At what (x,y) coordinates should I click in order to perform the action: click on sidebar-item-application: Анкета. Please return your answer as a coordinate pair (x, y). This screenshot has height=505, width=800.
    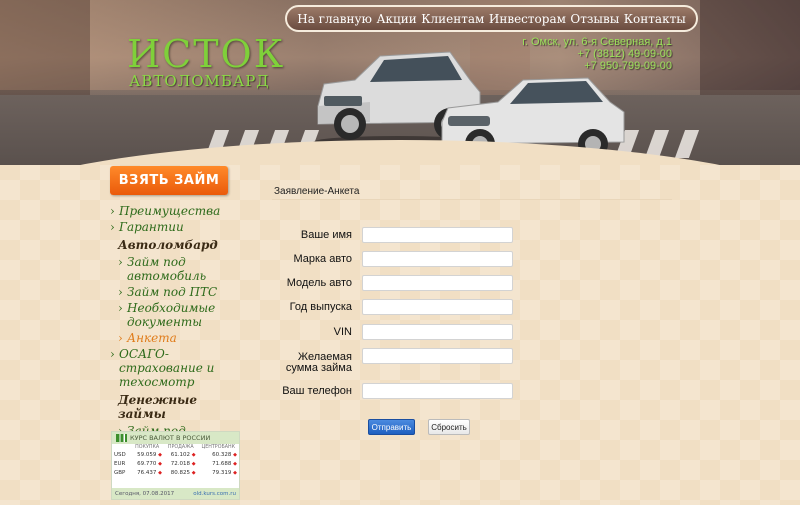
    Looking at the image, I should click on (179, 338).